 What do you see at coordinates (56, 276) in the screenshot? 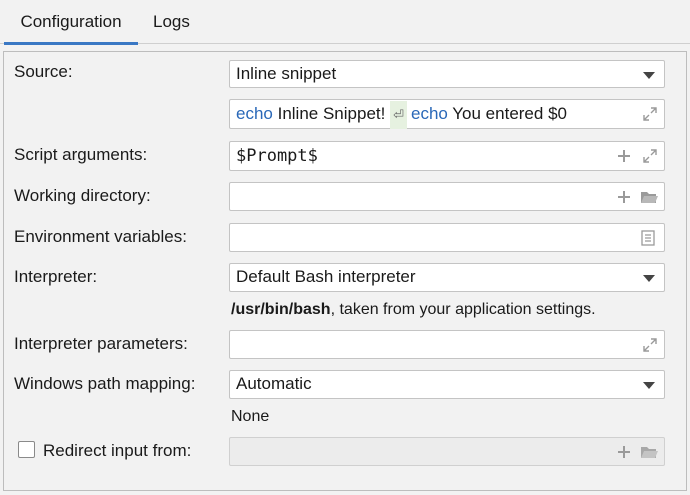
I see `interpreter-label: Interpreter:` at bounding box center [56, 276].